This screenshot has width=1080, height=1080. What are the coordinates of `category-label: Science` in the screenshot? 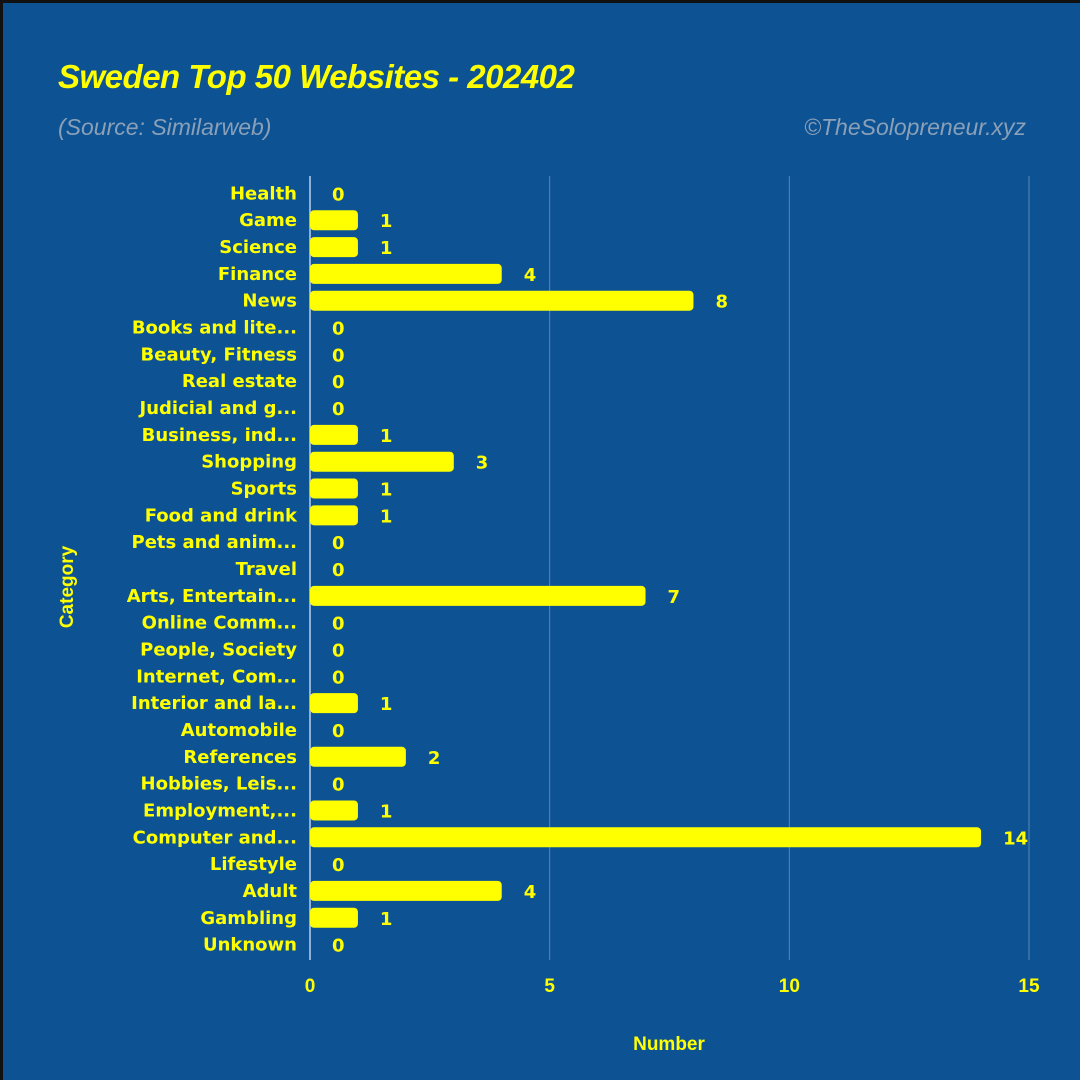 It's located at (258, 247).